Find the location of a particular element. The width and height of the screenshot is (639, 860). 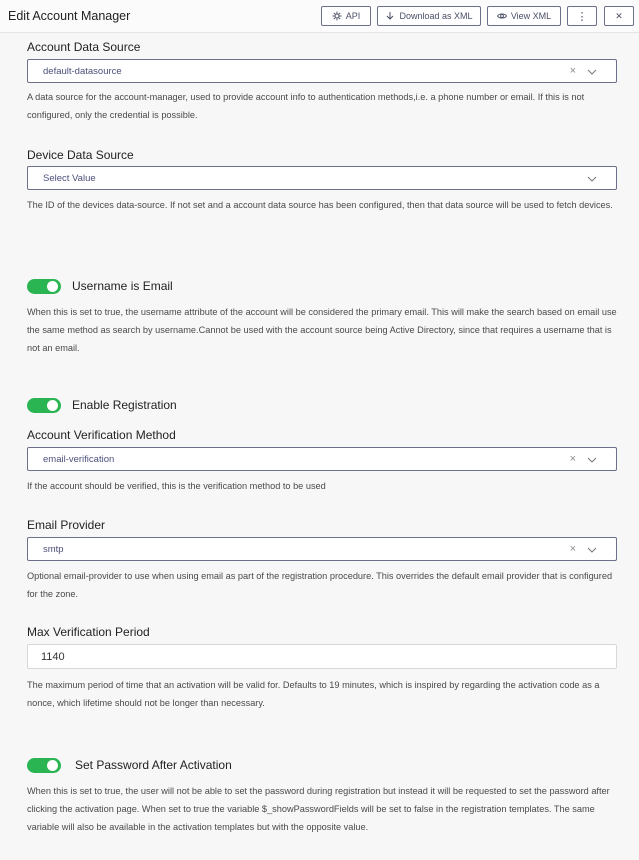

account-data-source-value: default-datasource is located at coordinates (82, 71).